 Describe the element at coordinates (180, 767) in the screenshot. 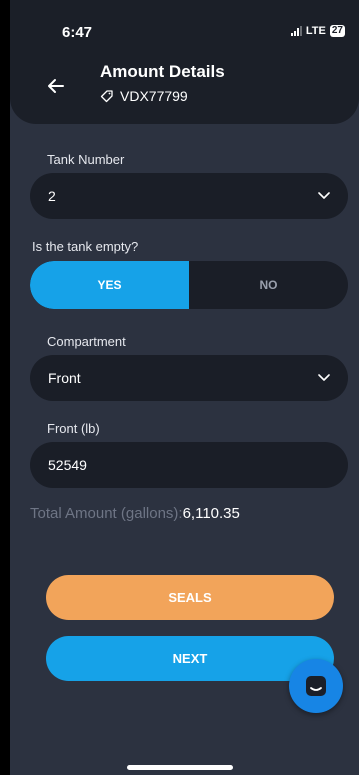

I see `home-indicator` at that location.